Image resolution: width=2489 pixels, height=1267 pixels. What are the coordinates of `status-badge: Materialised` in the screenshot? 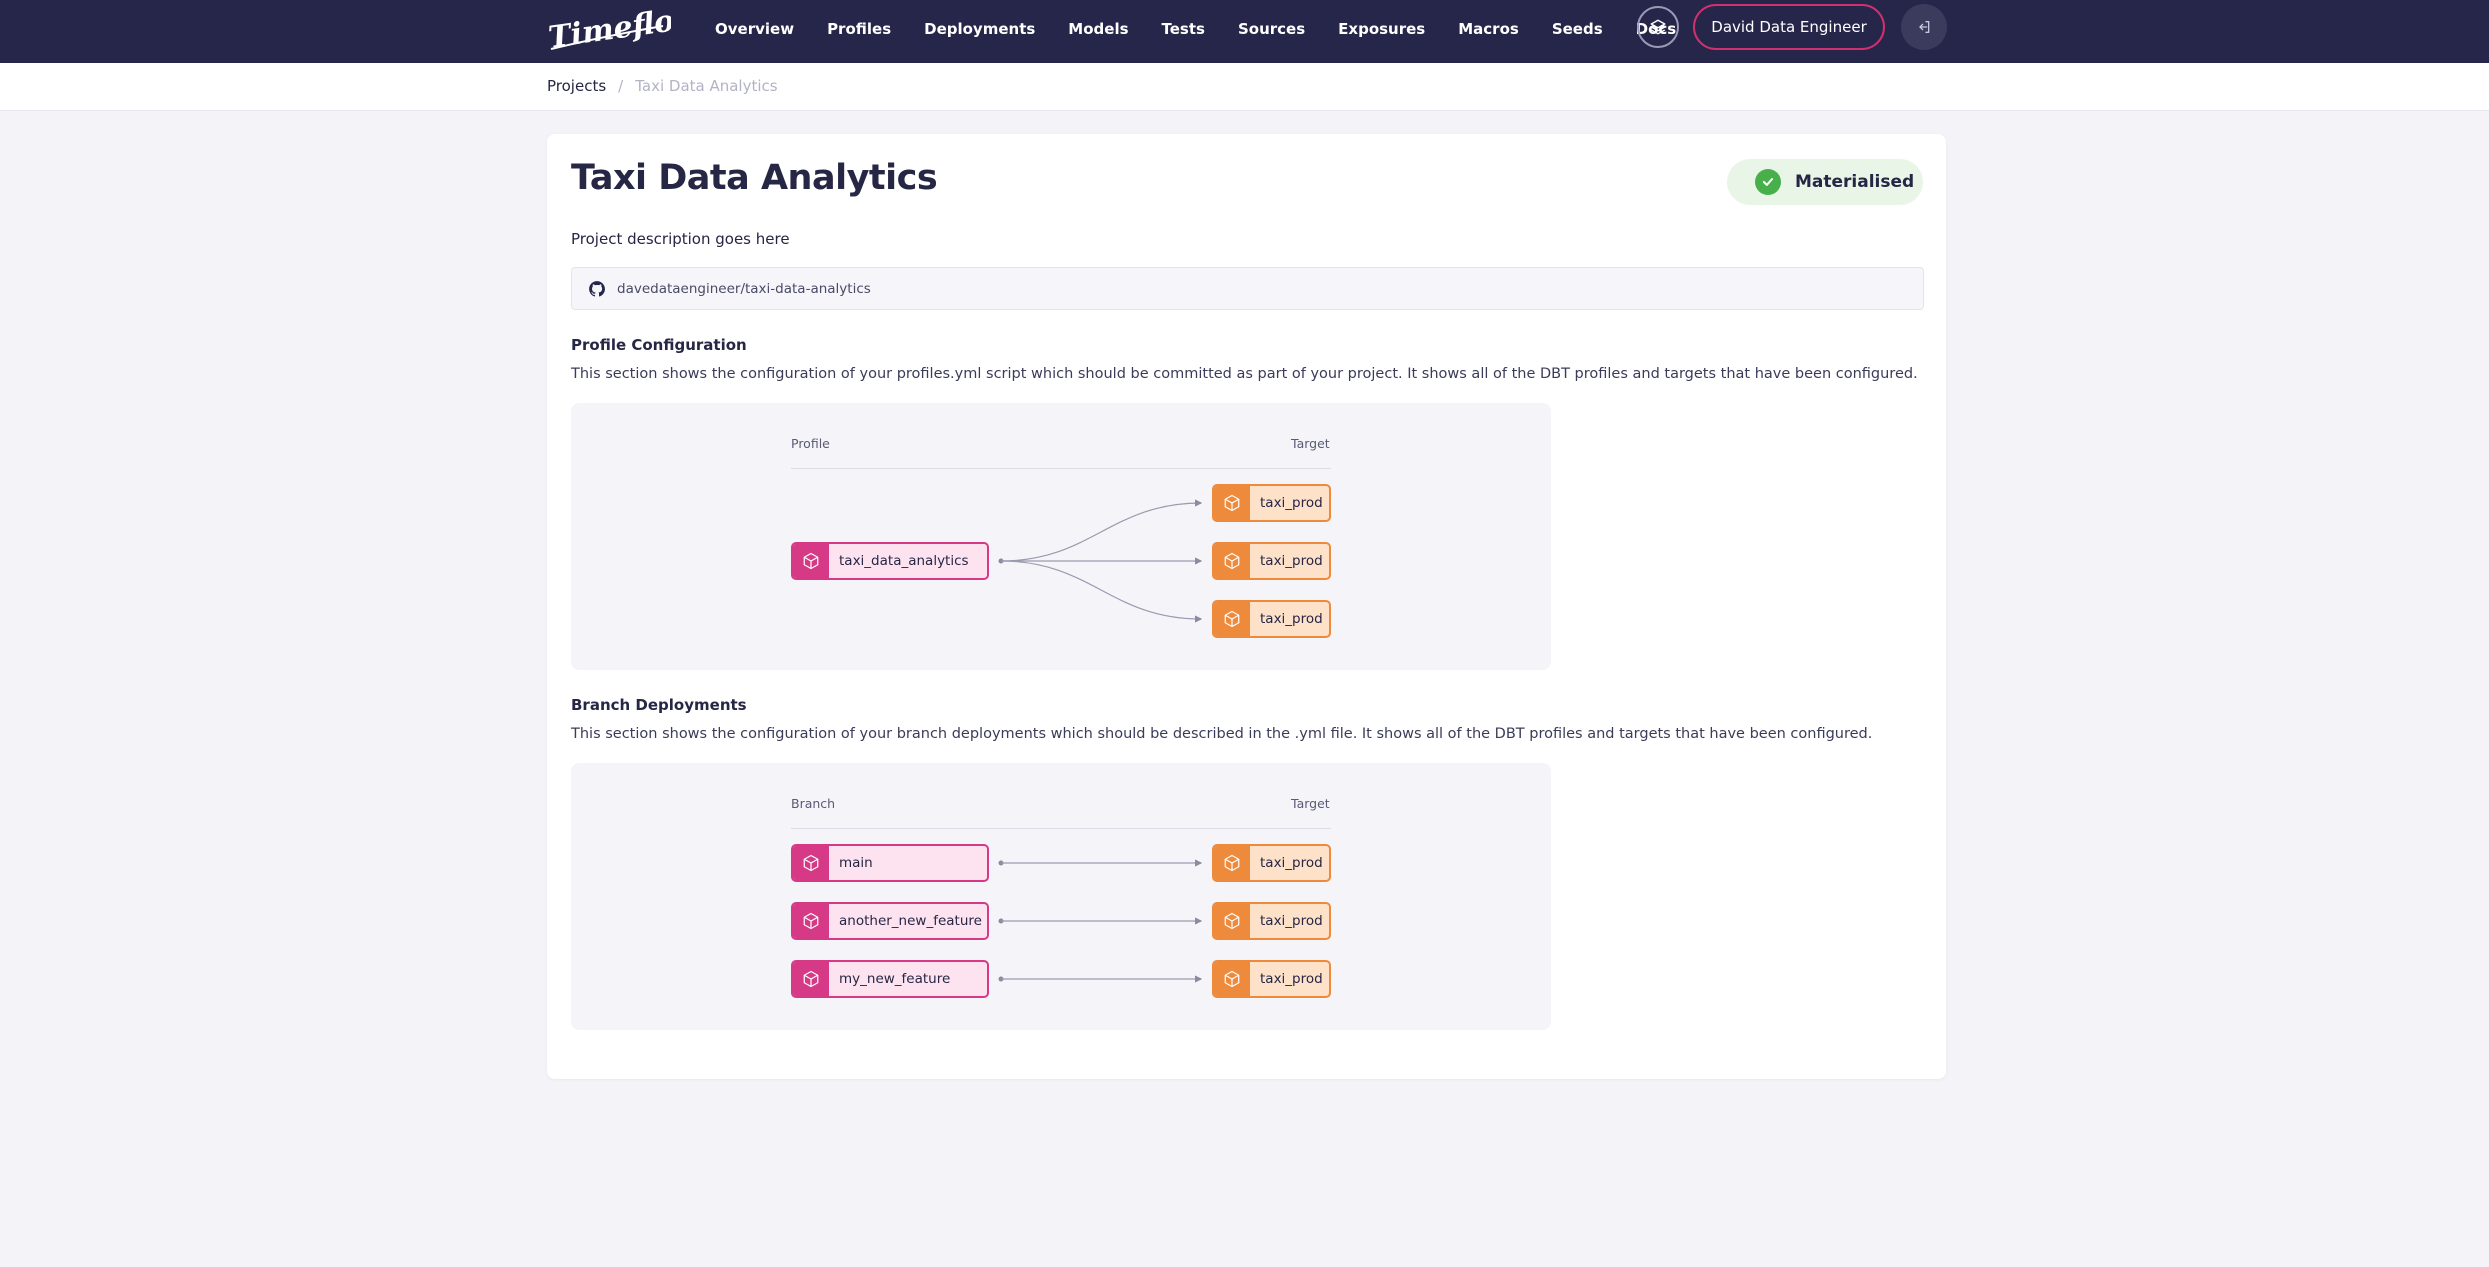 It's located at (1825, 182).